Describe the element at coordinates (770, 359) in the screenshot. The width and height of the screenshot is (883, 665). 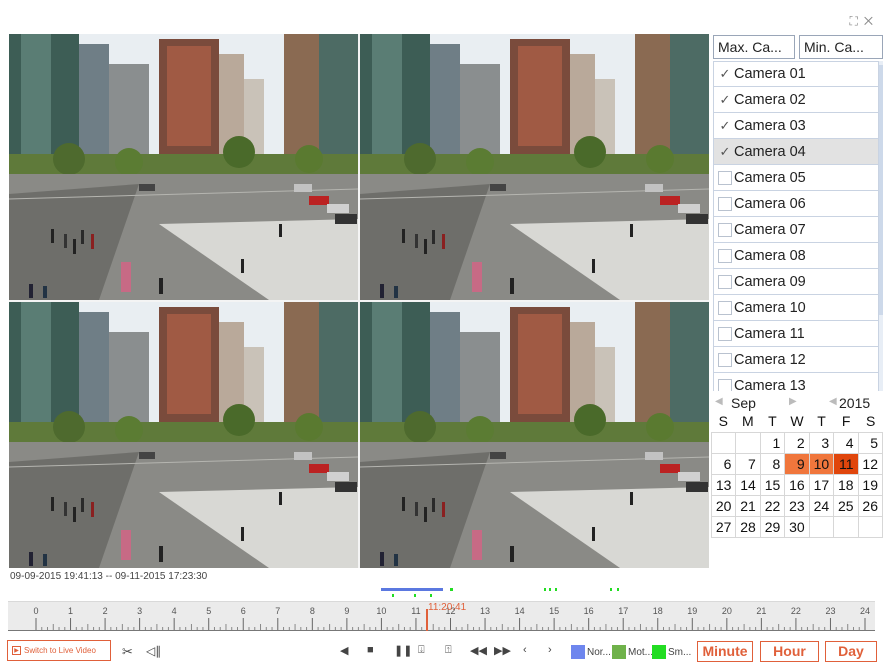
I see `camera-name: Camera 12` at that location.